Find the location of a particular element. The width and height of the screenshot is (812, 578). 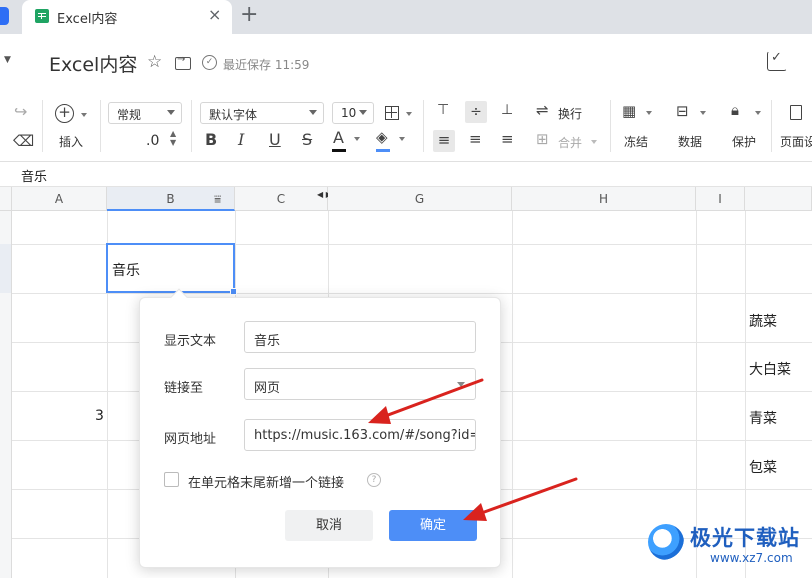

cell-text: 大白菜 is located at coordinates (770, 370).